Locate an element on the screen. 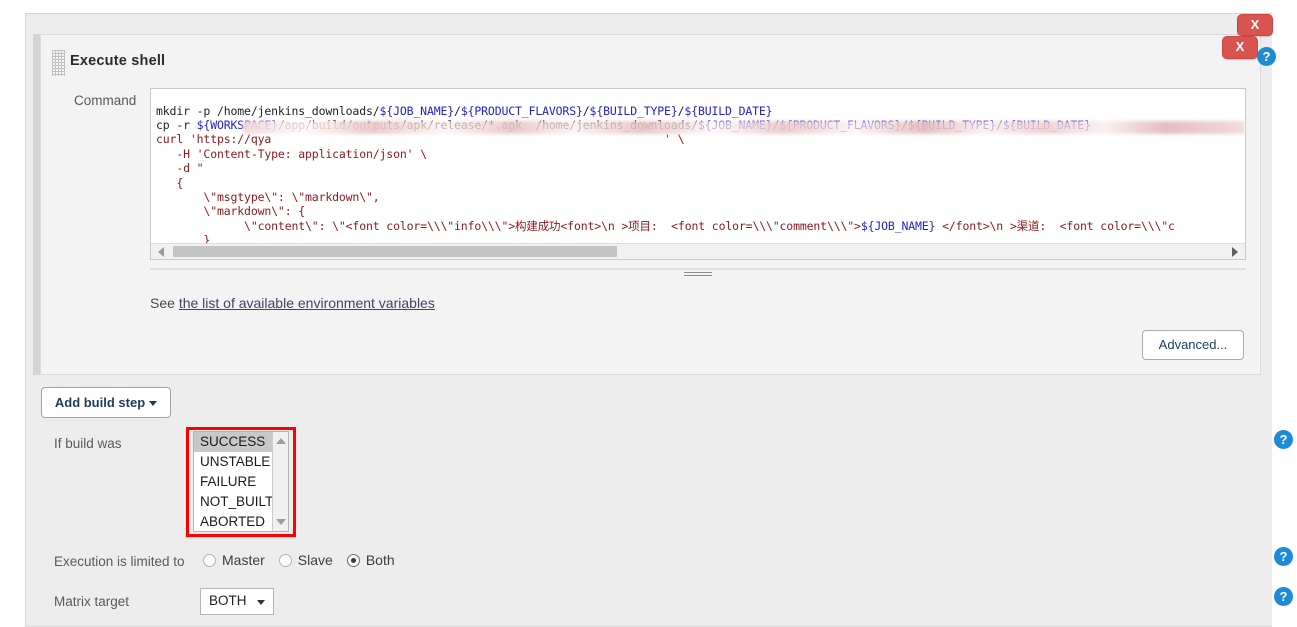  listbox-scrollbar is located at coordinates (280, 481).